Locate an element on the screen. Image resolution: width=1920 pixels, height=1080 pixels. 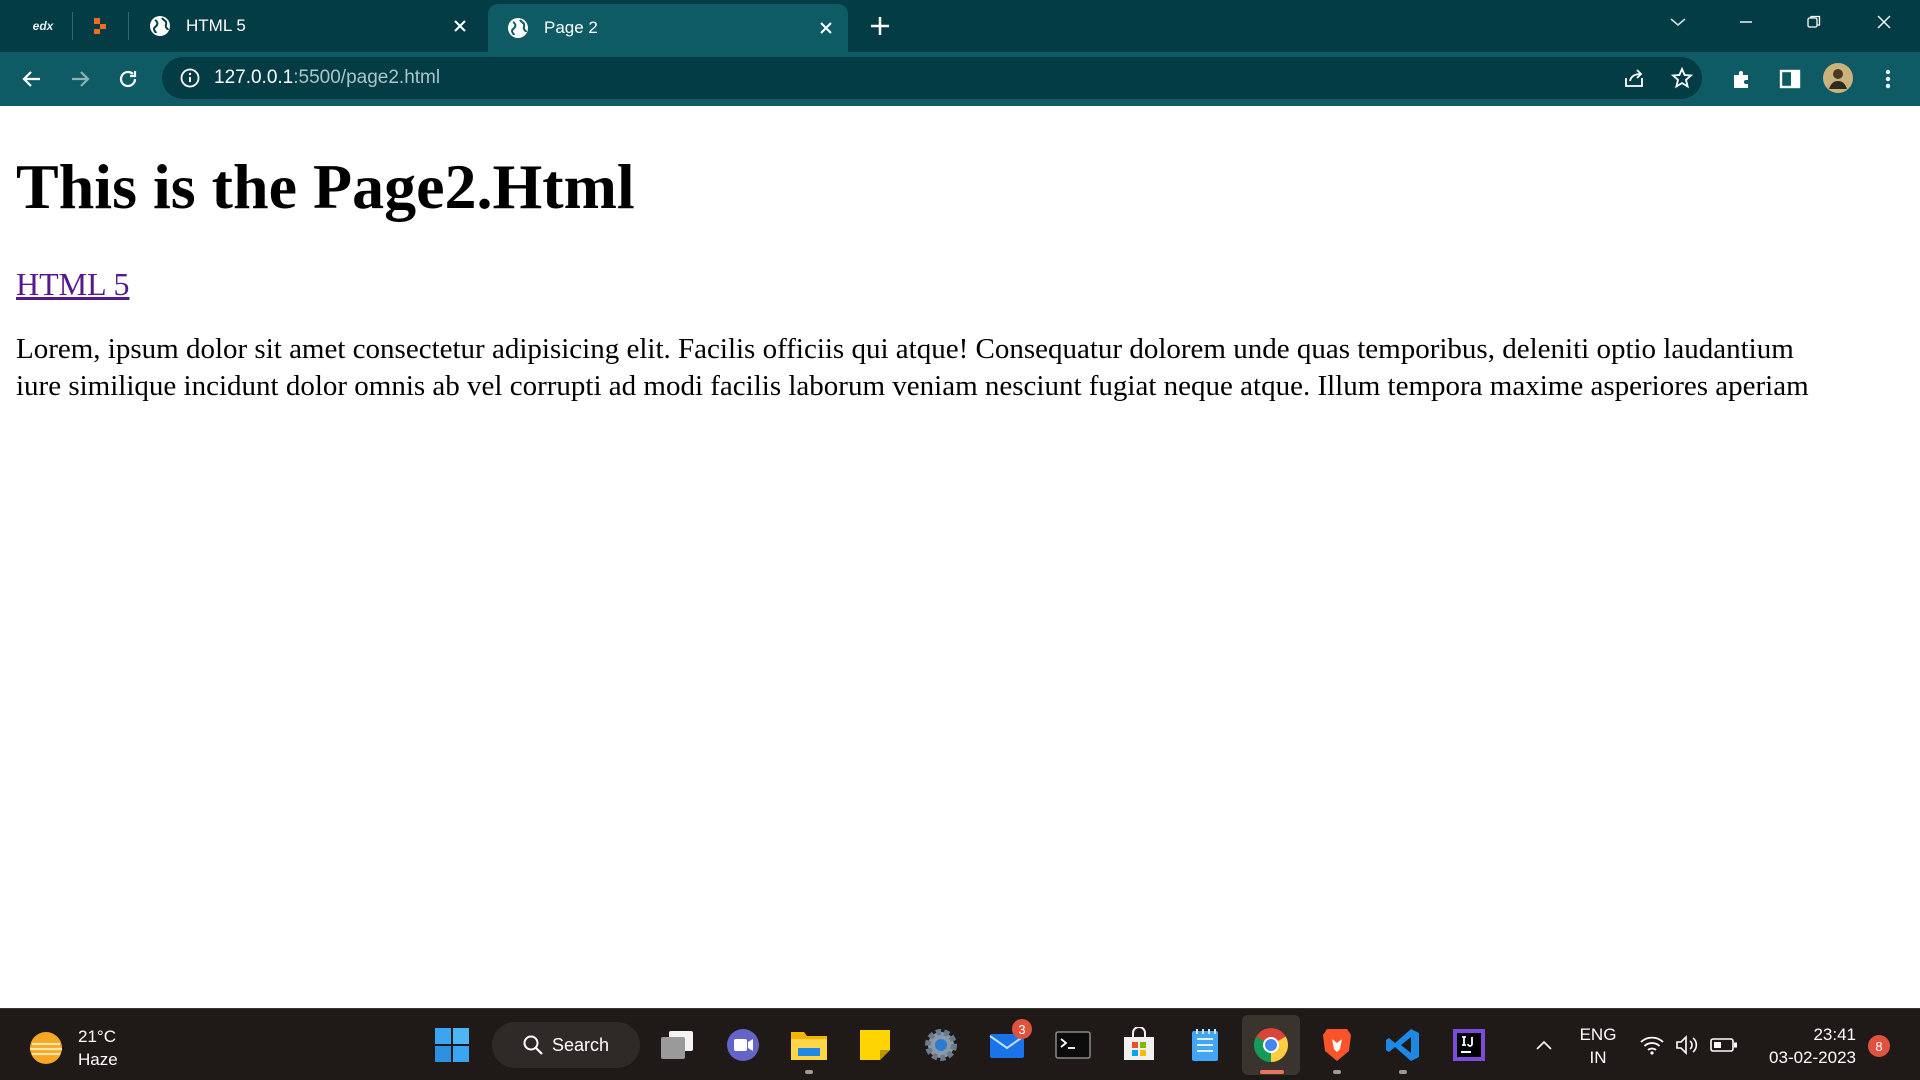
site-info-button is located at coordinates (190, 78).